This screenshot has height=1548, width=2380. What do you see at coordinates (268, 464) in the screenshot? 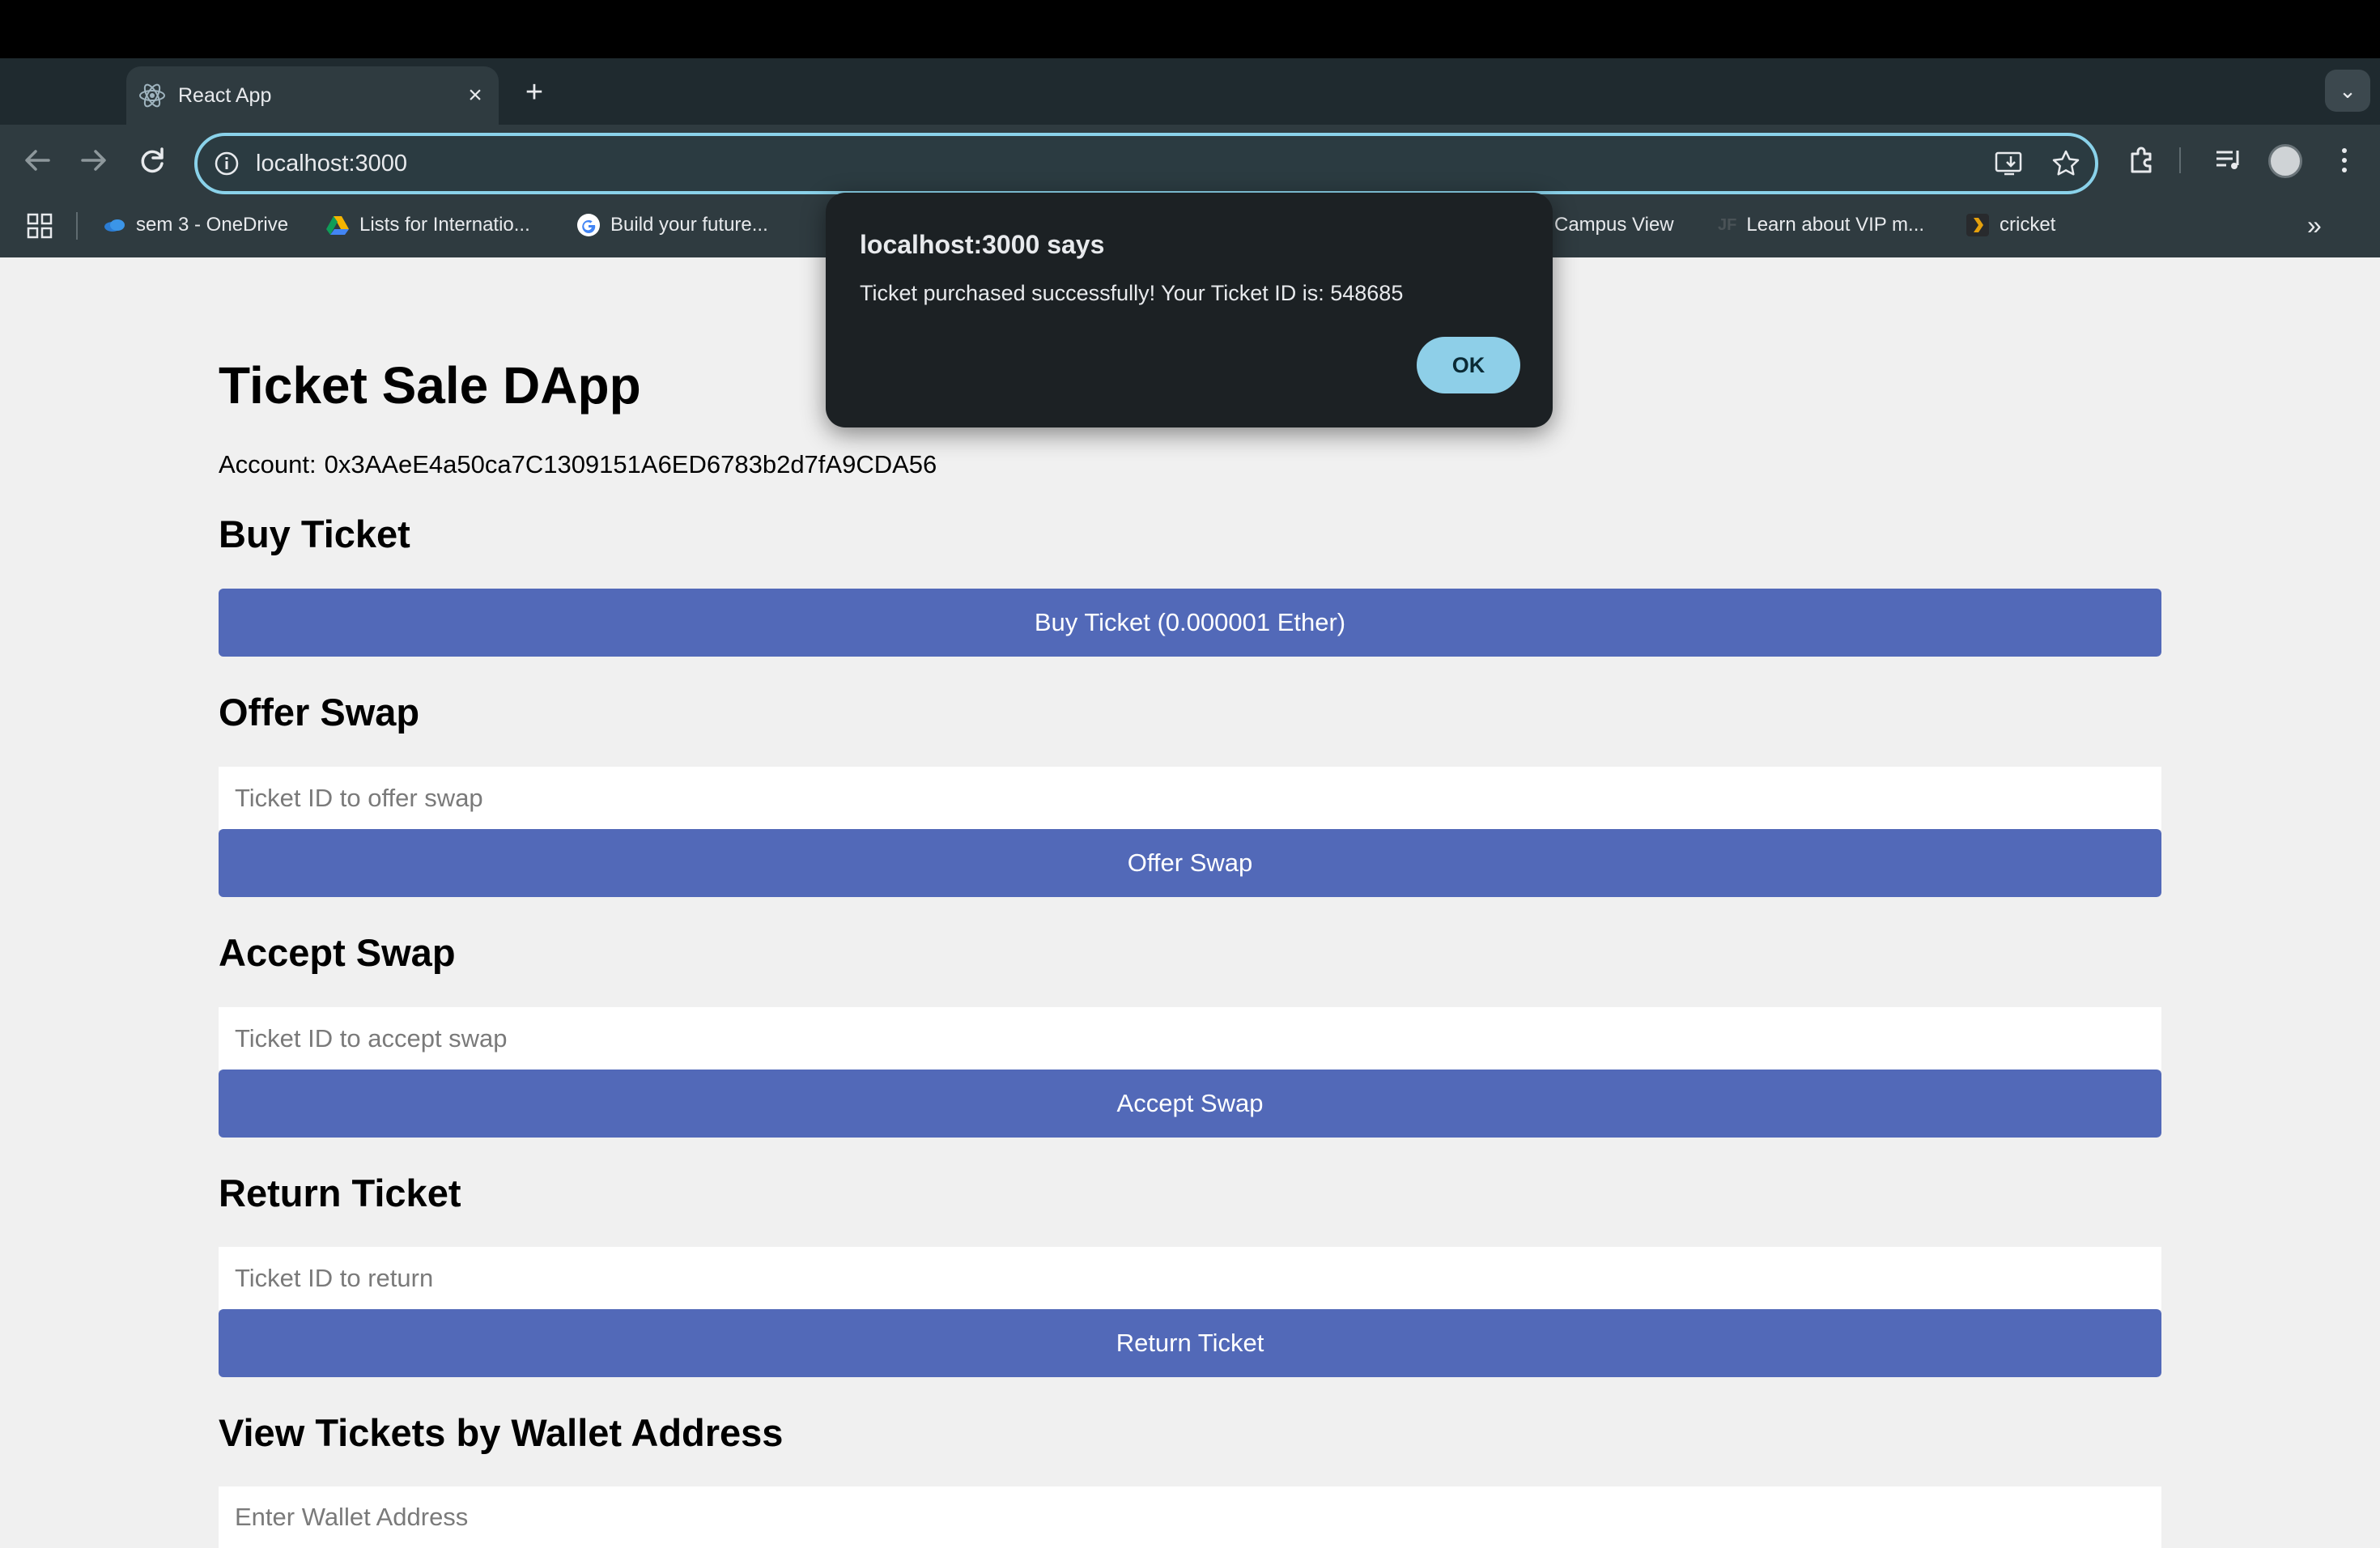
I see `account-label: Account:` at bounding box center [268, 464].